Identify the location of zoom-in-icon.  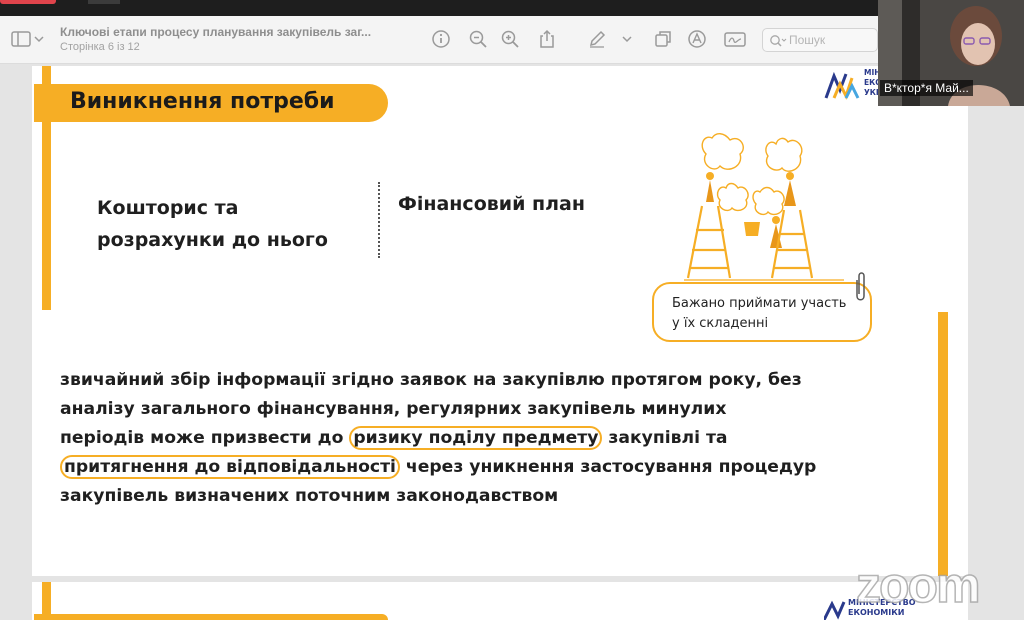
(510, 39).